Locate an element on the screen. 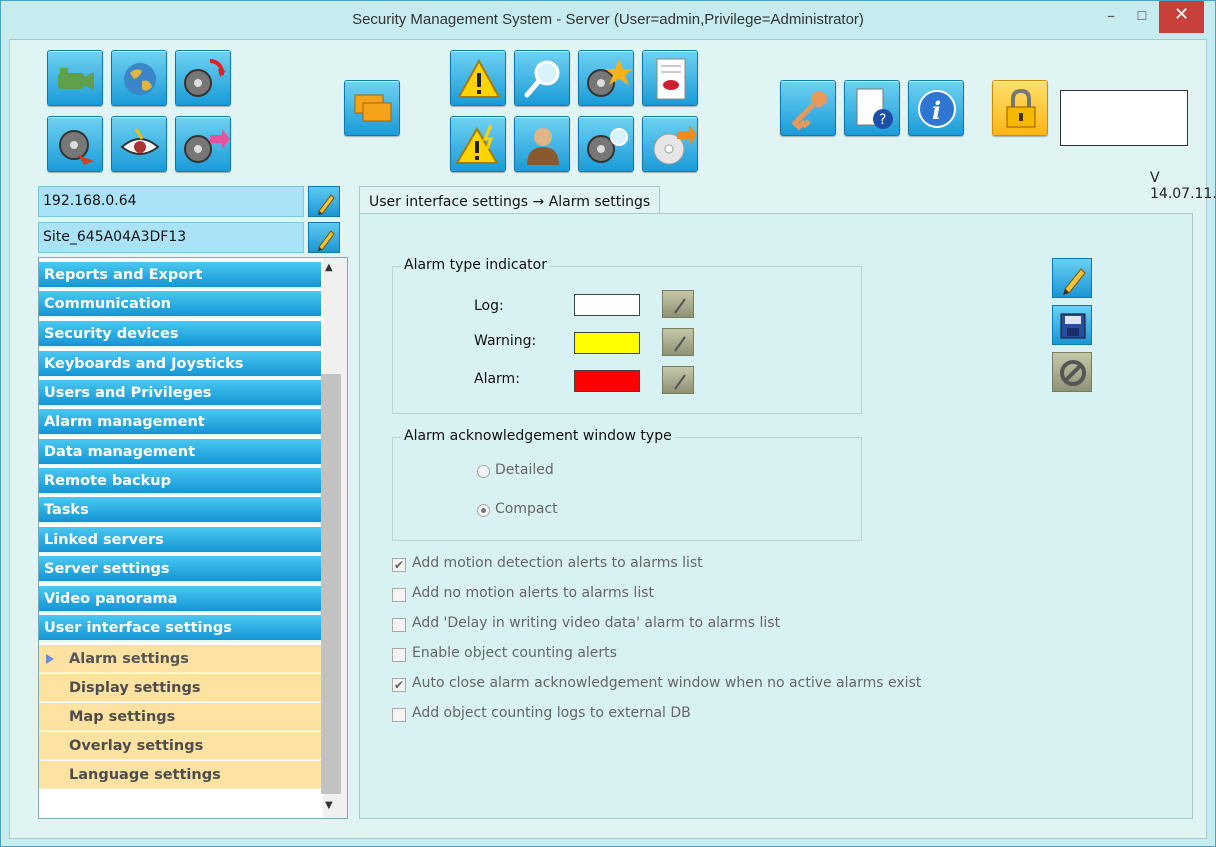  external-db-label: Add object counting logs to external DB is located at coordinates (551, 713).